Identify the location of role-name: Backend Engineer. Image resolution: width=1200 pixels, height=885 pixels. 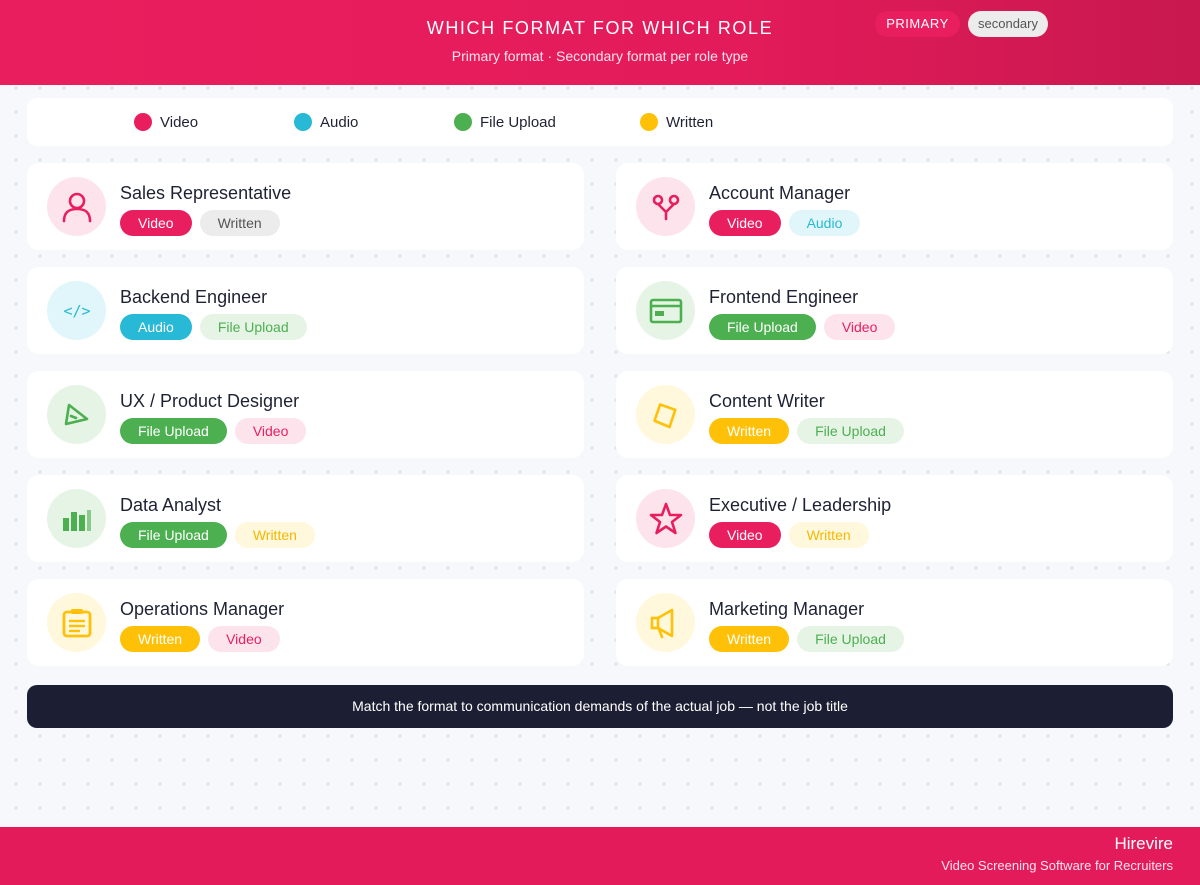
(194, 297).